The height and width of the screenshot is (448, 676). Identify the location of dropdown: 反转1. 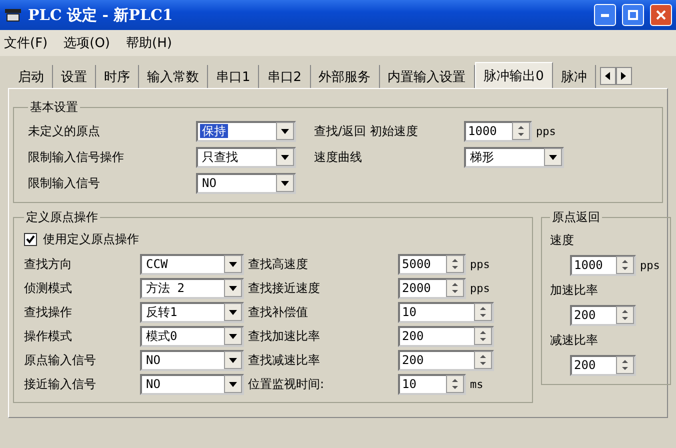
(192, 312).